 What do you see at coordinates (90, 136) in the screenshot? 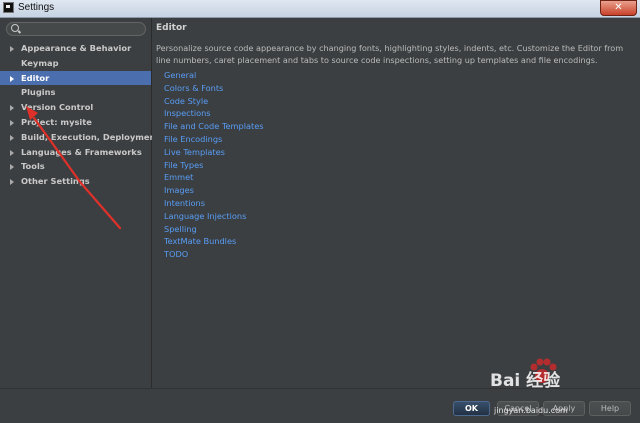
I see `sidebar-item-label: Build, Execution, Deployment` at bounding box center [90, 136].